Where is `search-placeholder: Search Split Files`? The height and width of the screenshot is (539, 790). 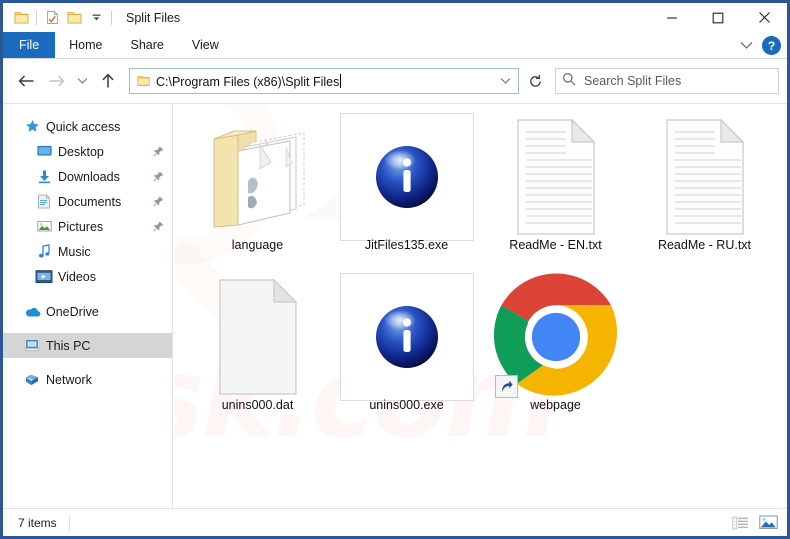 search-placeholder: Search Split Files is located at coordinates (633, 81).